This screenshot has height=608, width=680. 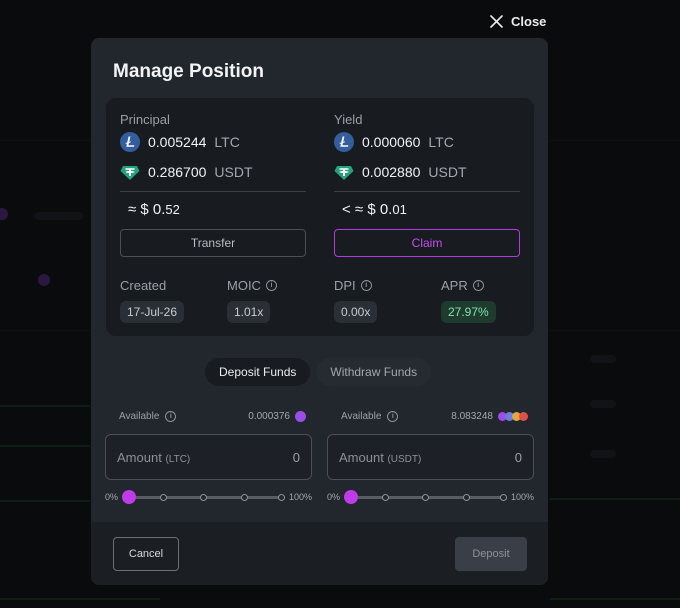 What do you see at coordinates (300, 497) in the screenshot?
I see `ltc-slider-max: 100%` at bounding box center [300, 497].